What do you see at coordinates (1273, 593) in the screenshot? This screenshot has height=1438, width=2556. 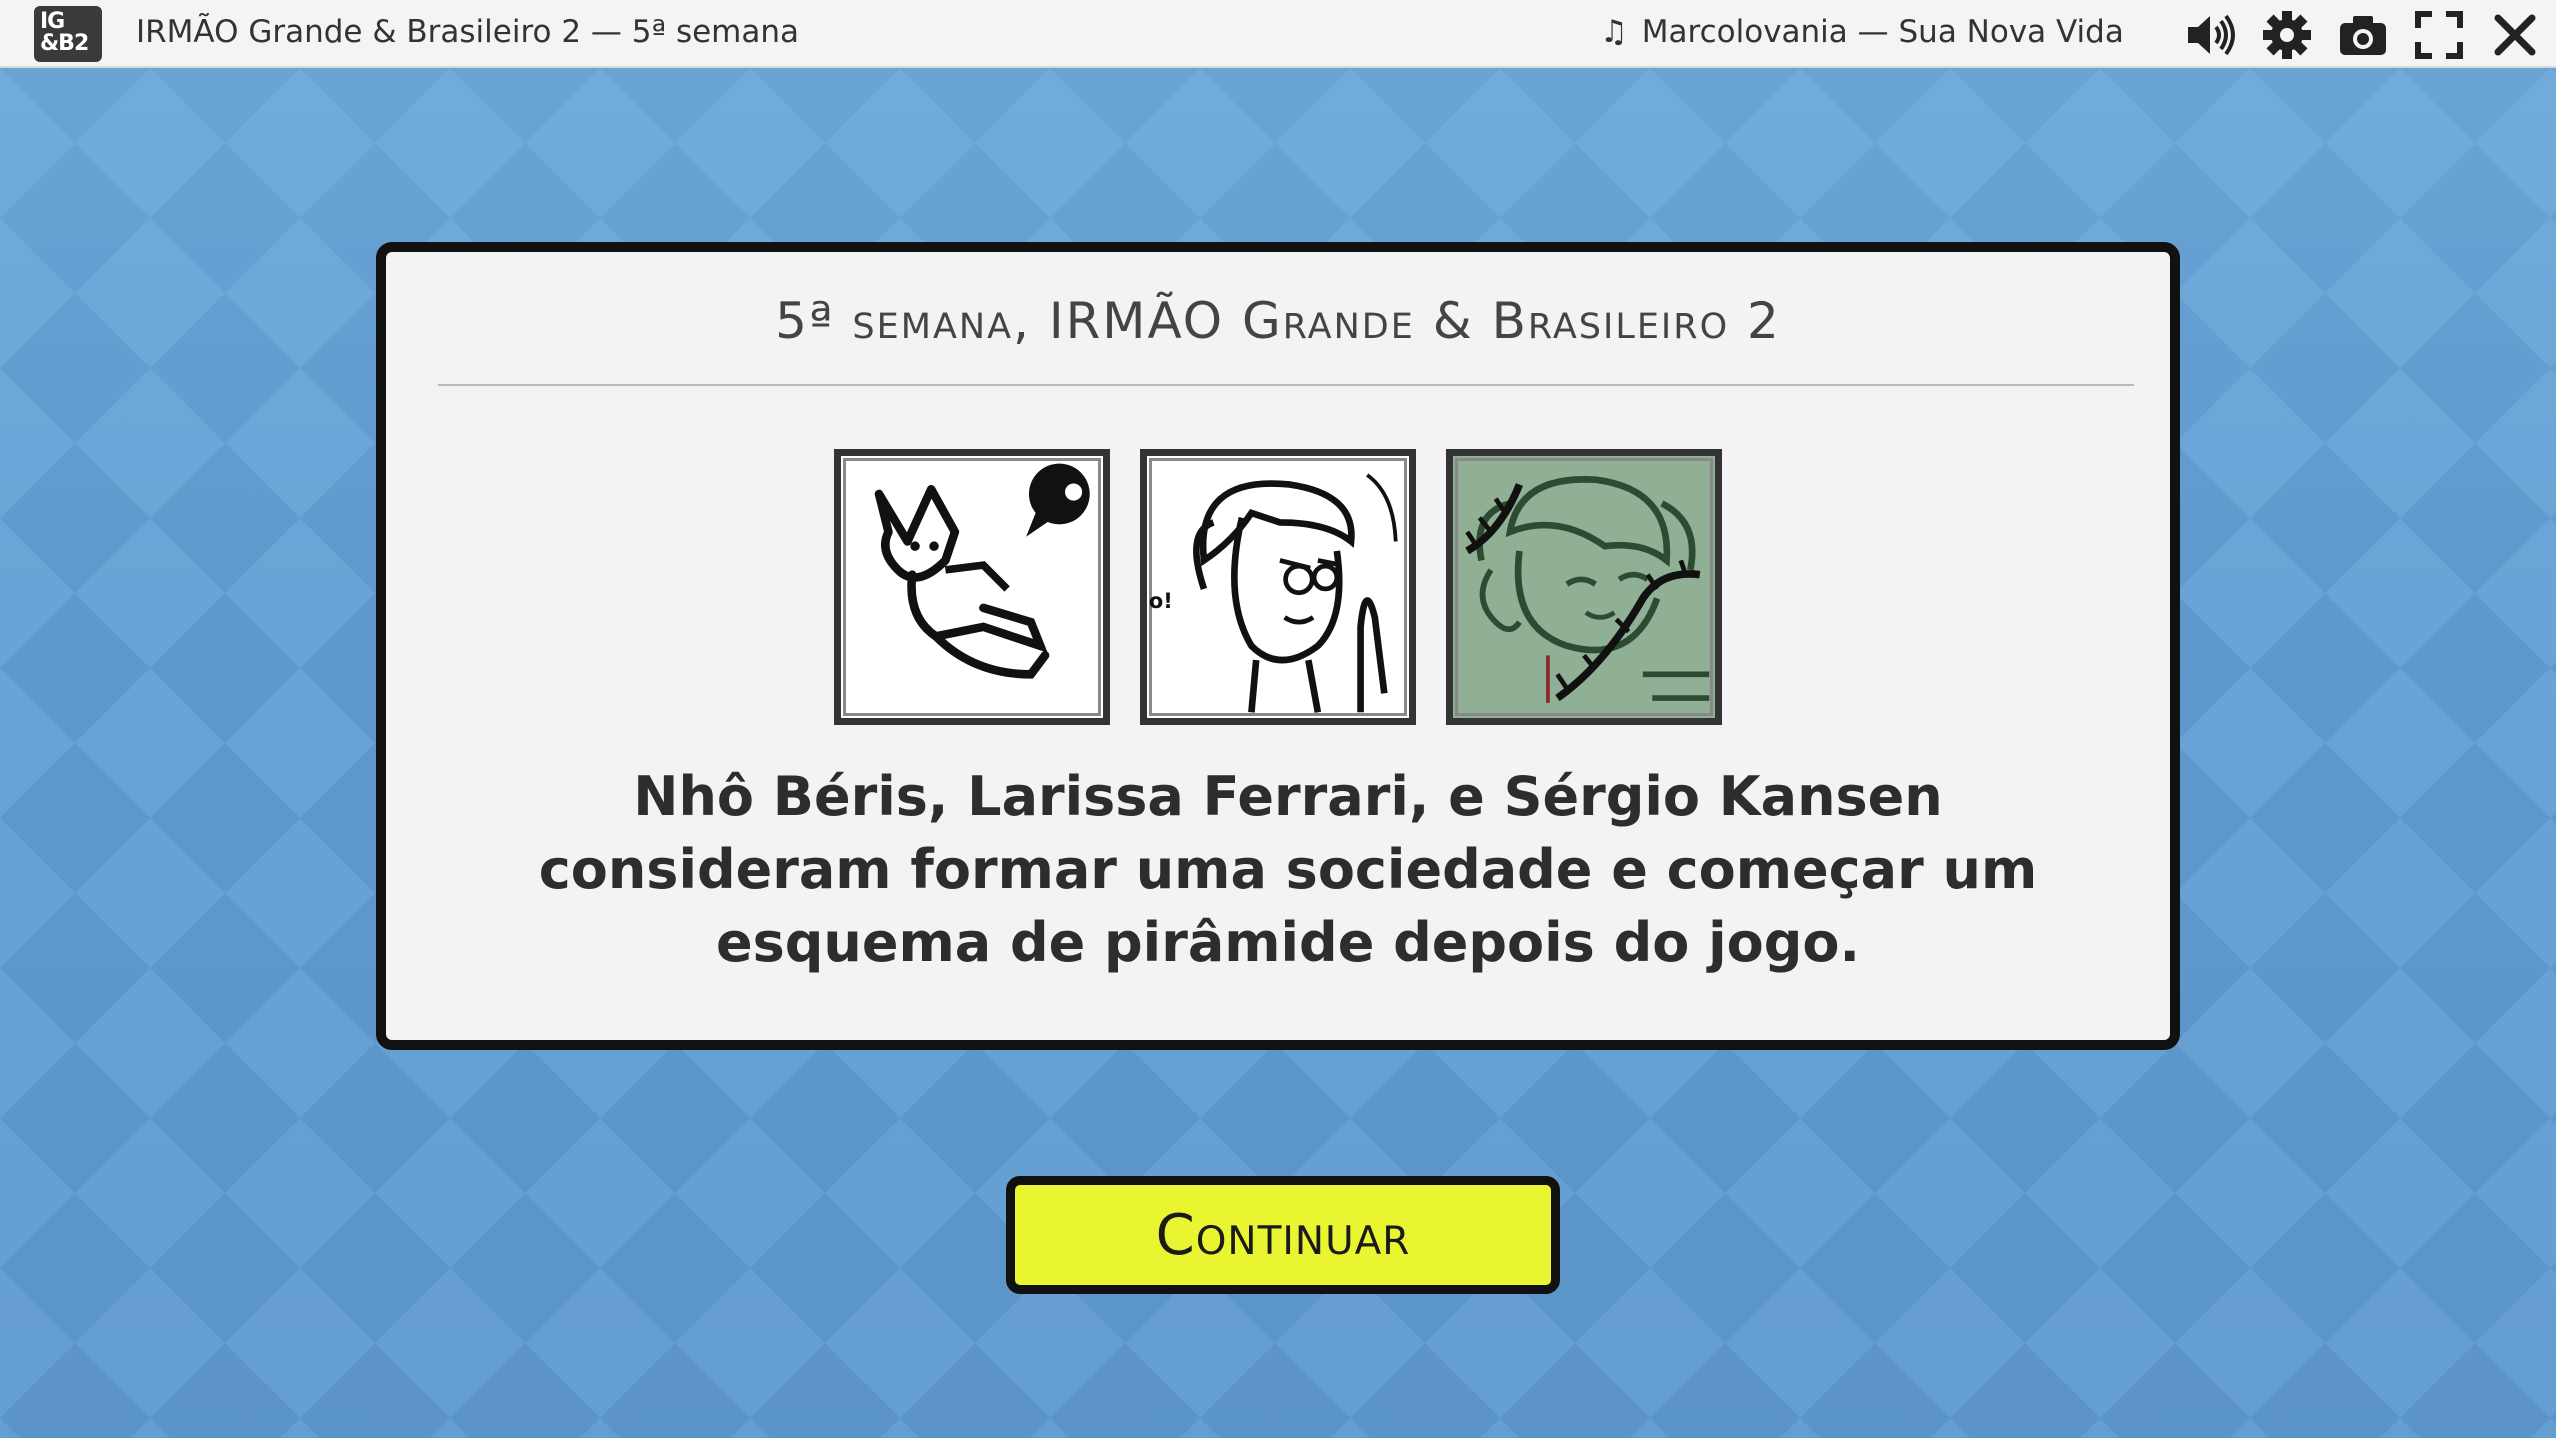 I see `woman-drawing-icon: o!` at bounding box center [1273, 593].